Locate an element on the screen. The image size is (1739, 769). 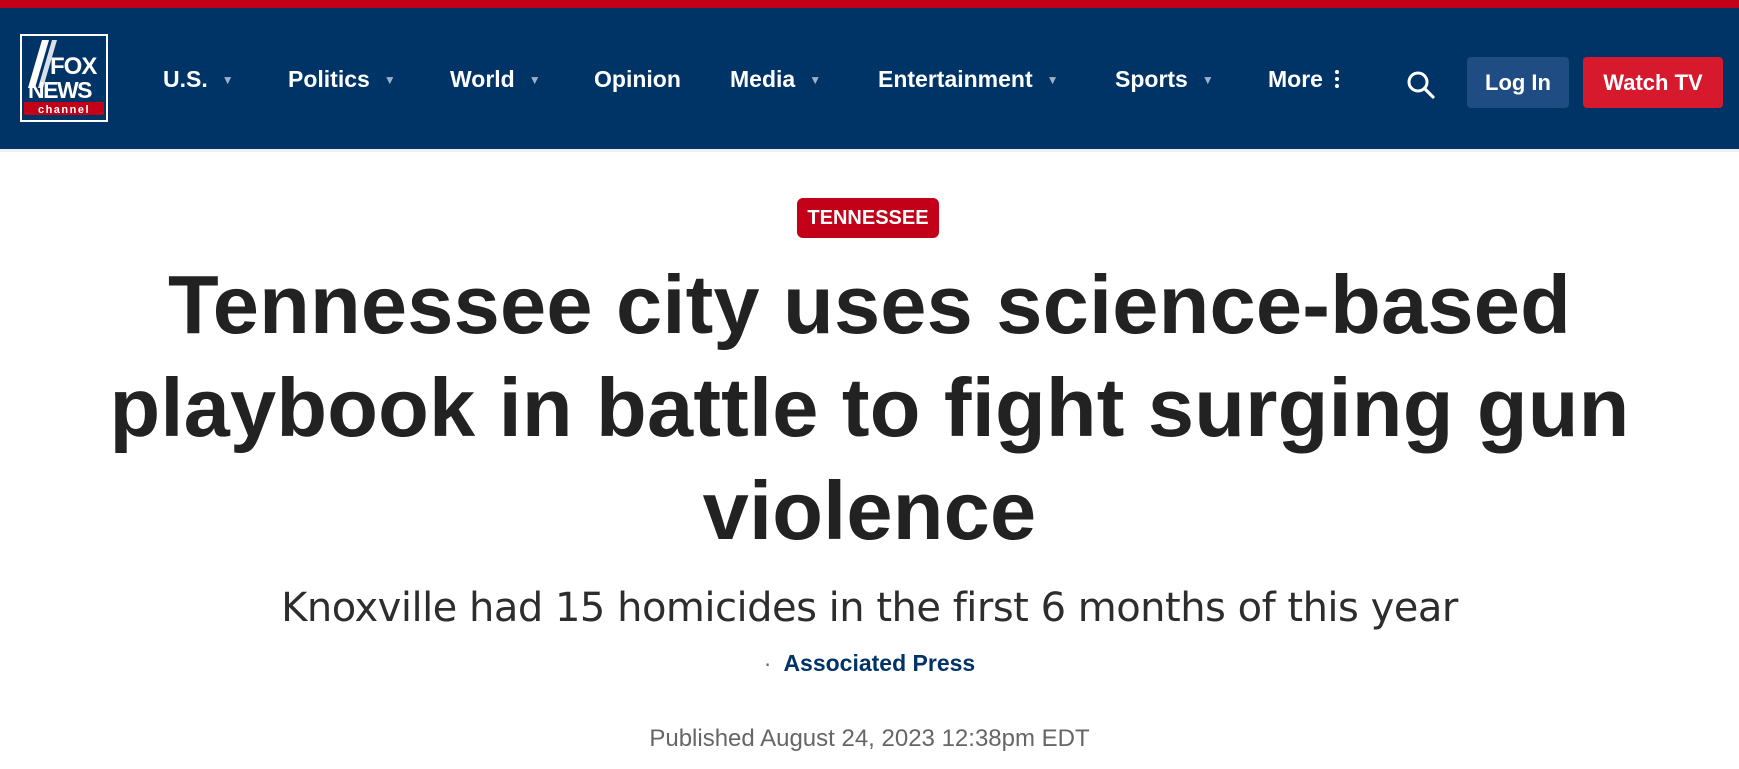
author-link: Associated Press is located at coordinates (879, 663).